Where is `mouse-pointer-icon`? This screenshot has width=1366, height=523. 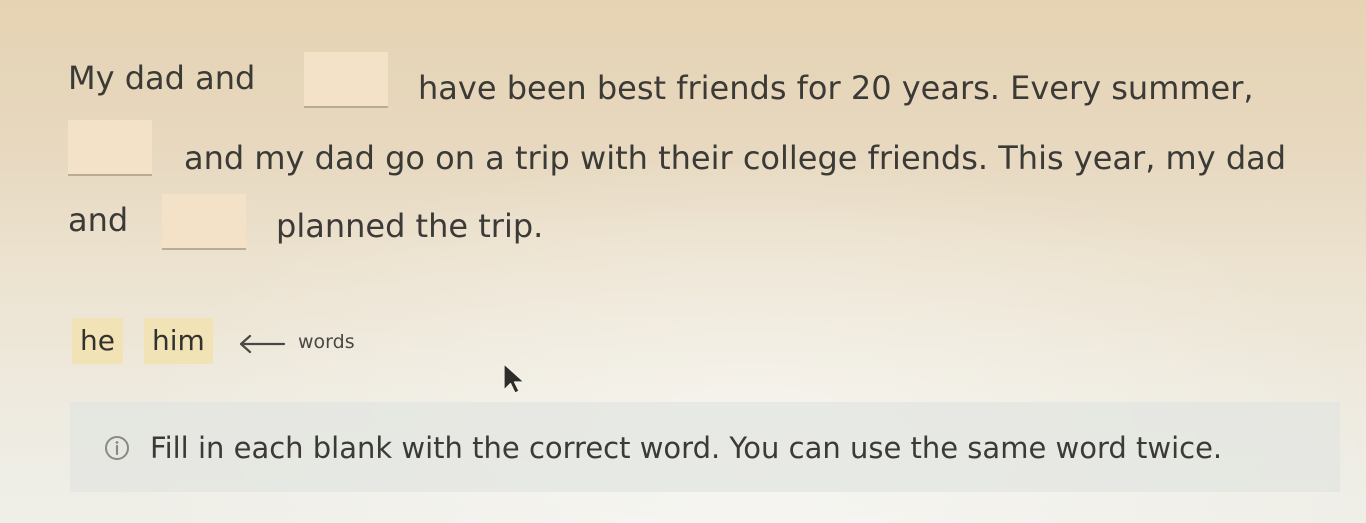 mouse-pointer-icon is located at coordinates (514, 378).